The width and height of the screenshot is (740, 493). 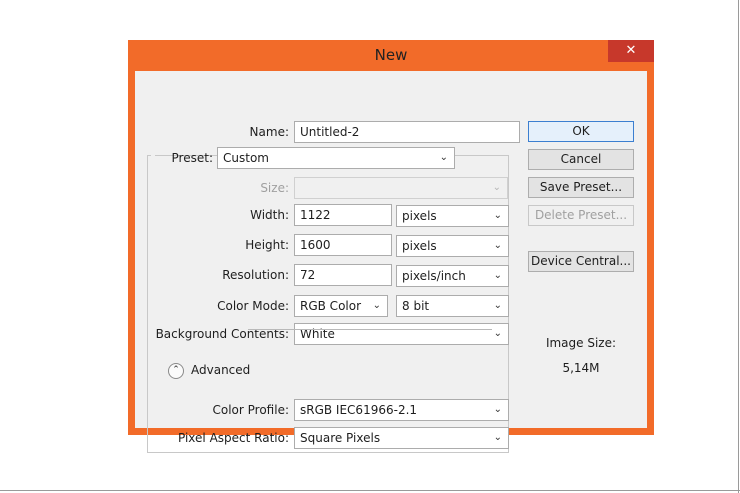 I want to click on page-divider-bottom, so click(x=370, y=490).